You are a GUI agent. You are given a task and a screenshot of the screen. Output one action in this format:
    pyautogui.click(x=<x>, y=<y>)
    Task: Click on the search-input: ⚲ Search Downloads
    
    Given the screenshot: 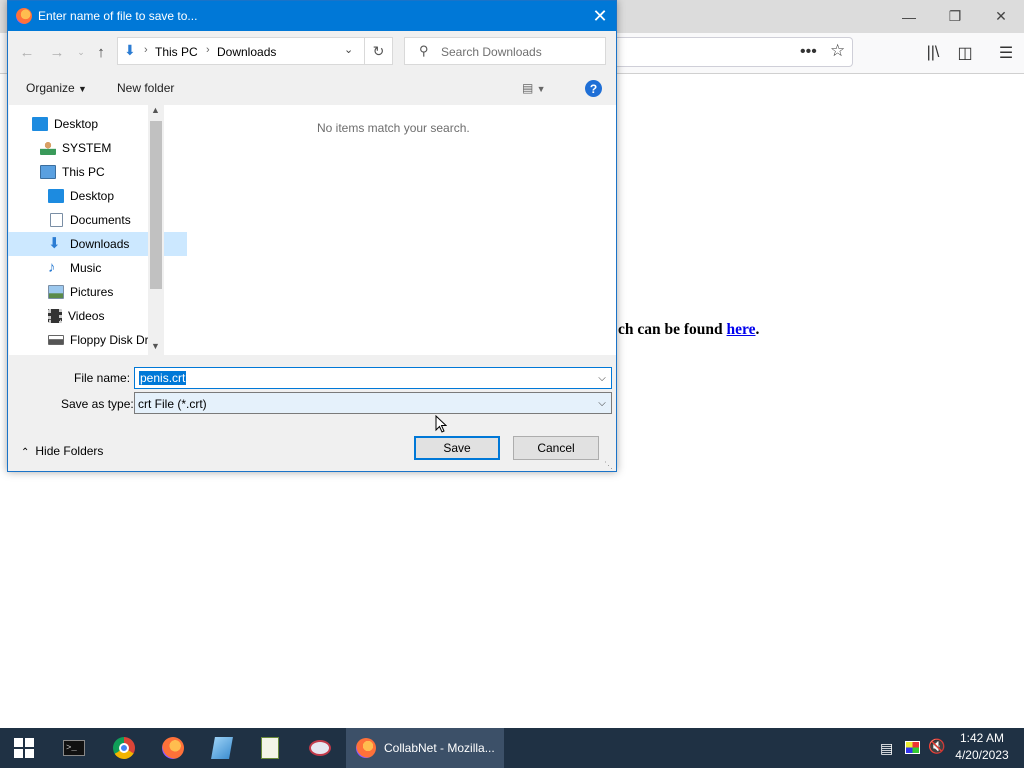 What is the action you would take?
    pyautogui.click(x=505, y=51)
    